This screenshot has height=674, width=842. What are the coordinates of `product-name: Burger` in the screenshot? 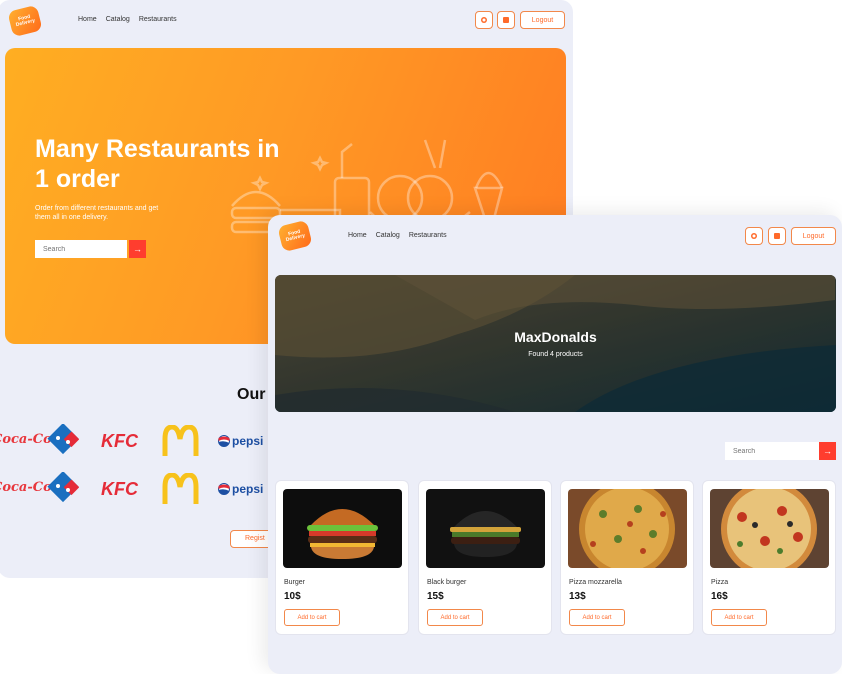 It's located at (295, 582).